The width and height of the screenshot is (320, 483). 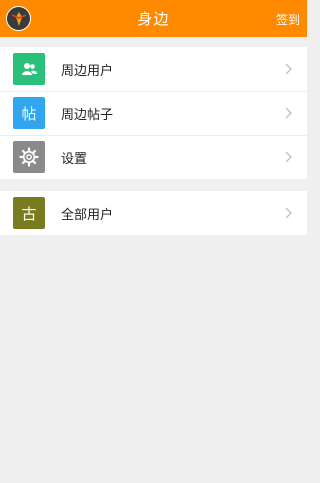 I want to click on all-users-icon-glyph: 古, so click(x=29, y=213).